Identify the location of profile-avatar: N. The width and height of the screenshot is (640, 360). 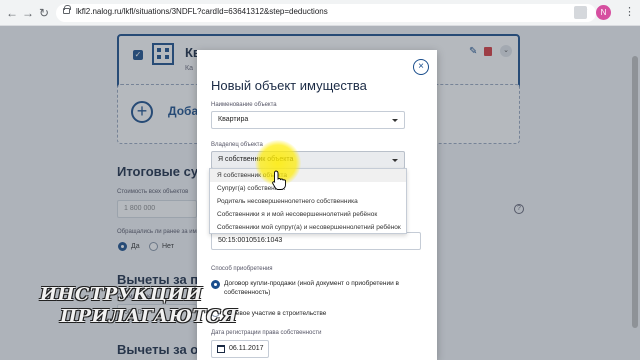
(603, 12).